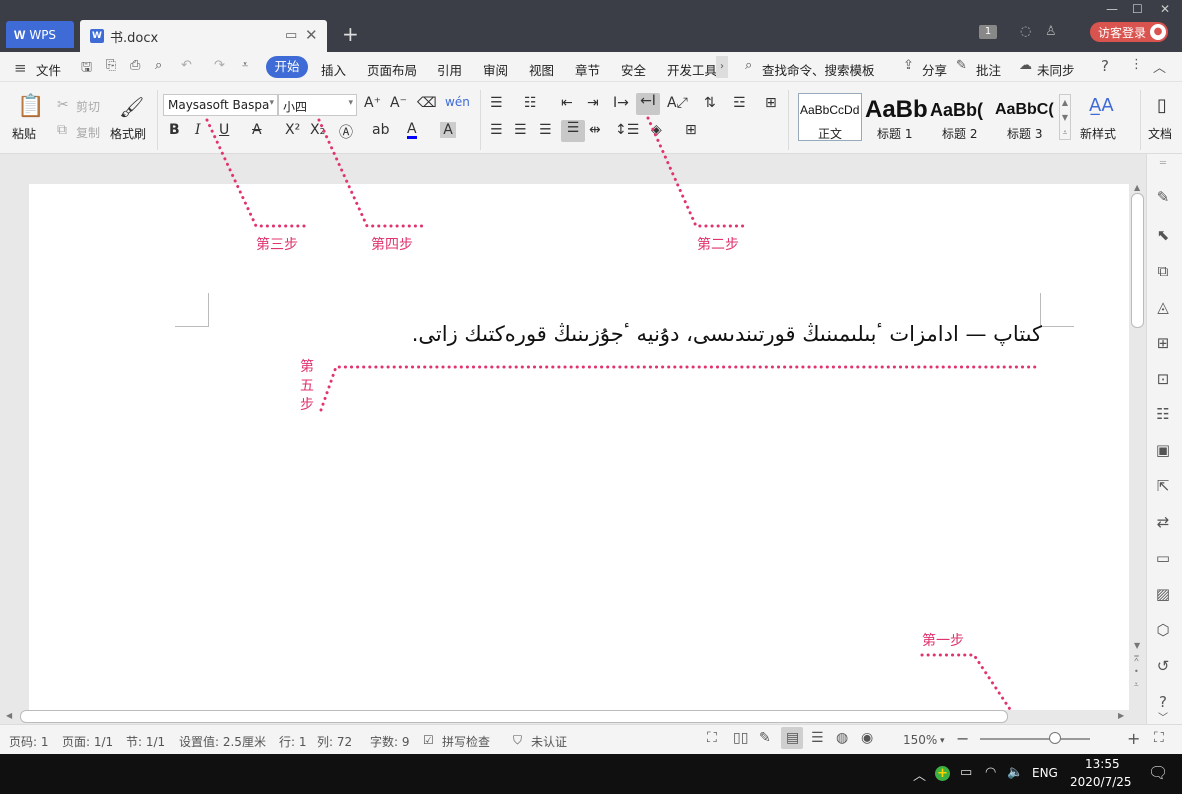  I want to click on style-set-icon: ◬, so click(1163, 307).